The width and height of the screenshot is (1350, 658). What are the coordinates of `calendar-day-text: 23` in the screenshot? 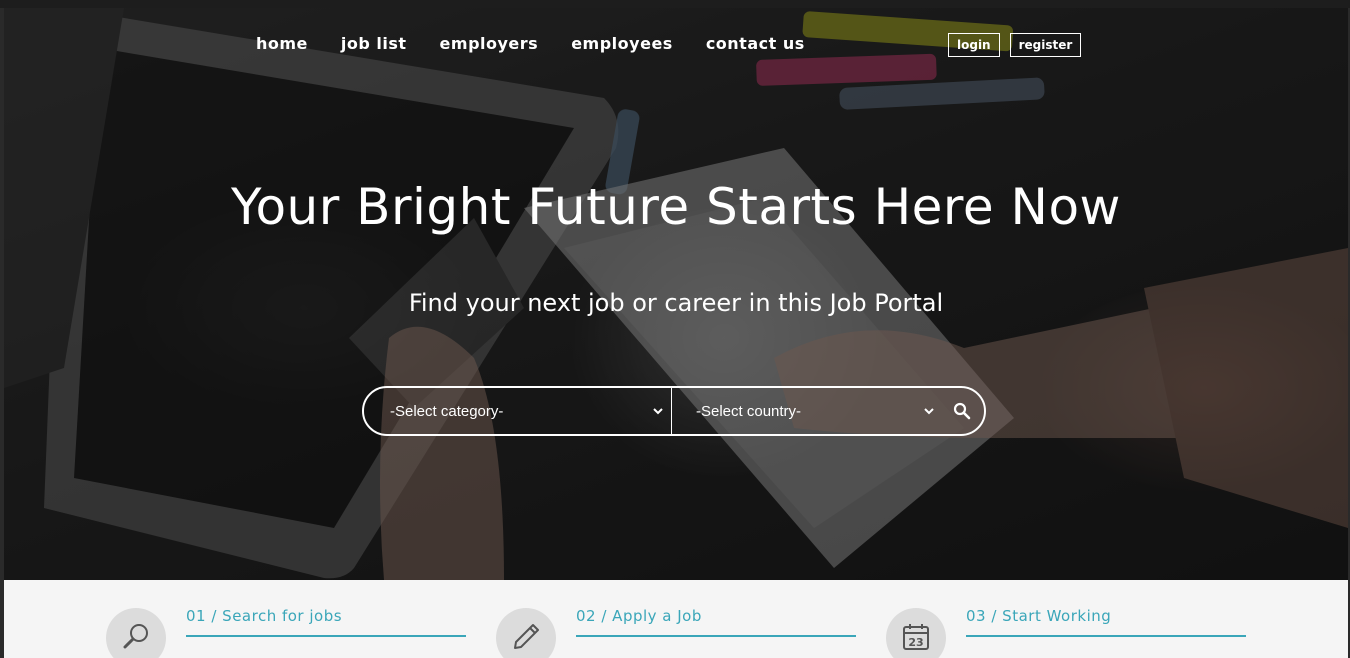 It's located at (915, 642).